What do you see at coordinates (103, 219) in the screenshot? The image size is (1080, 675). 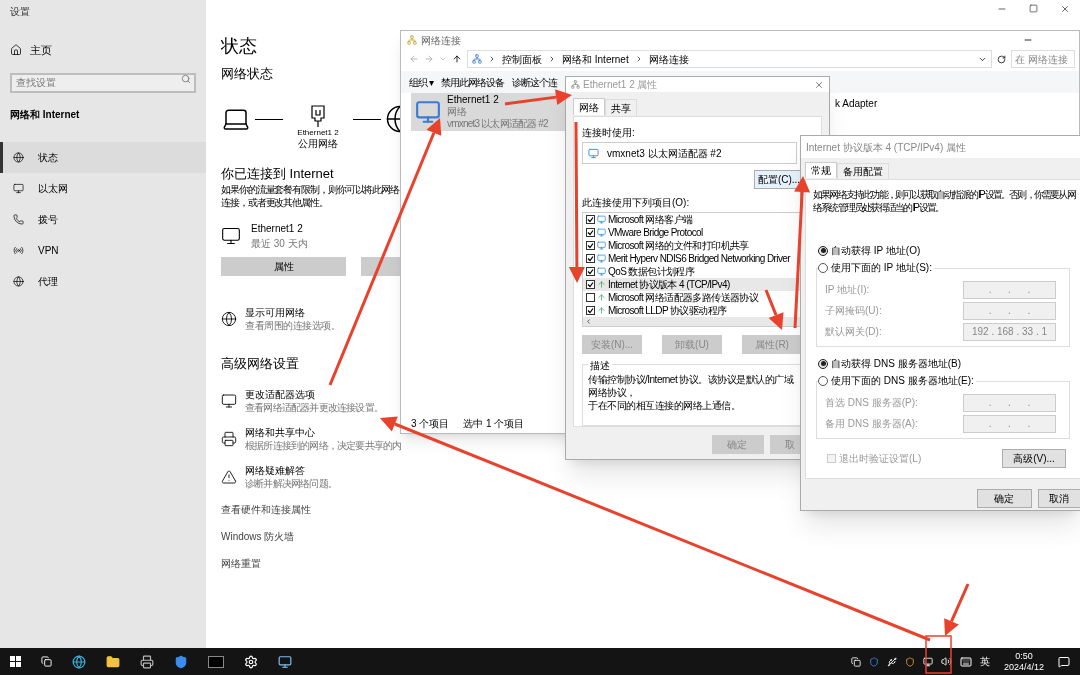 I see `nav-item: 拨号` at bounding box center [103, 219].